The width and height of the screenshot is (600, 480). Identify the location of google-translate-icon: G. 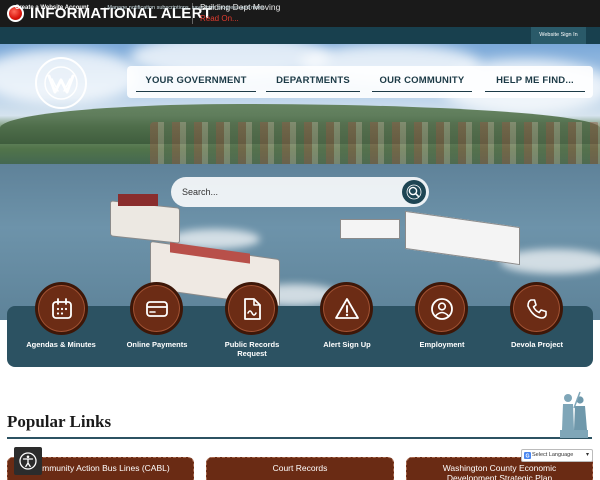
(527, 455).